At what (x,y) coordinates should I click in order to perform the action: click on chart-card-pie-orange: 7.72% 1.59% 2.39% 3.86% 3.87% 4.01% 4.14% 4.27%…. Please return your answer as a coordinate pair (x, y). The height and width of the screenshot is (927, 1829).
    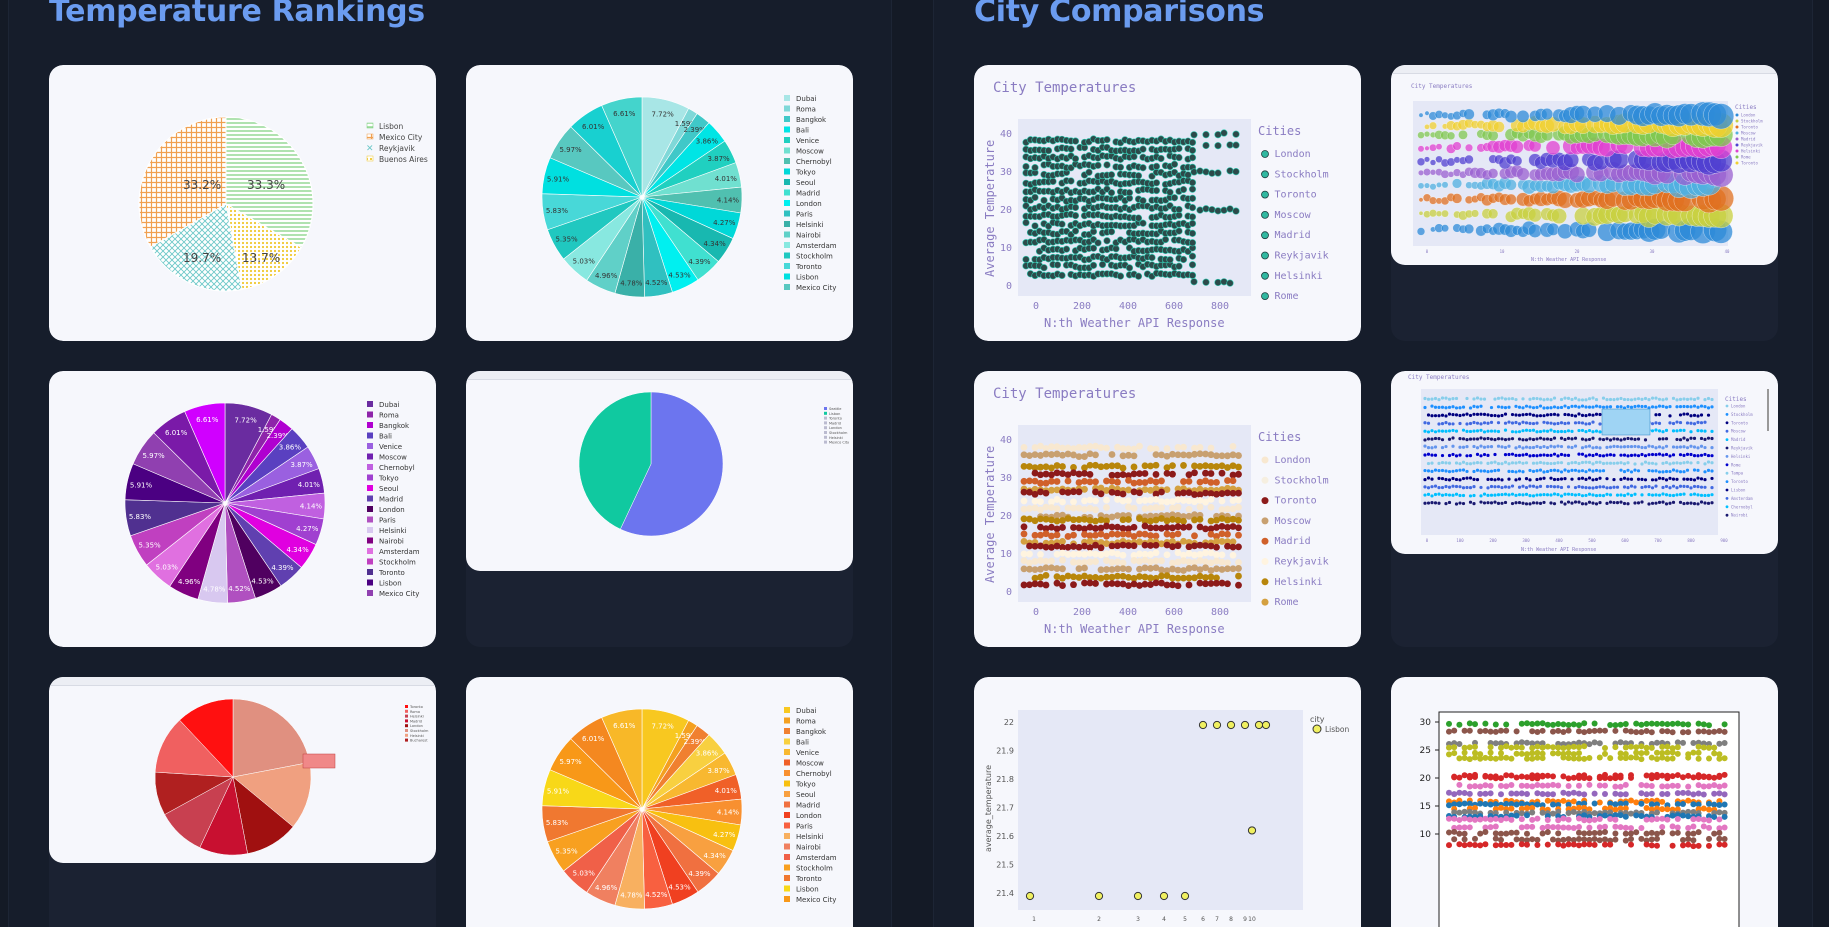
    Looking at the image, I should click on (659, 802).